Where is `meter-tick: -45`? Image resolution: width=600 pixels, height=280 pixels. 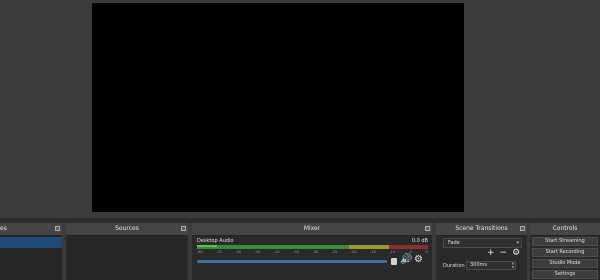 meter-tick: -45 is located at coordinates (257, 252).